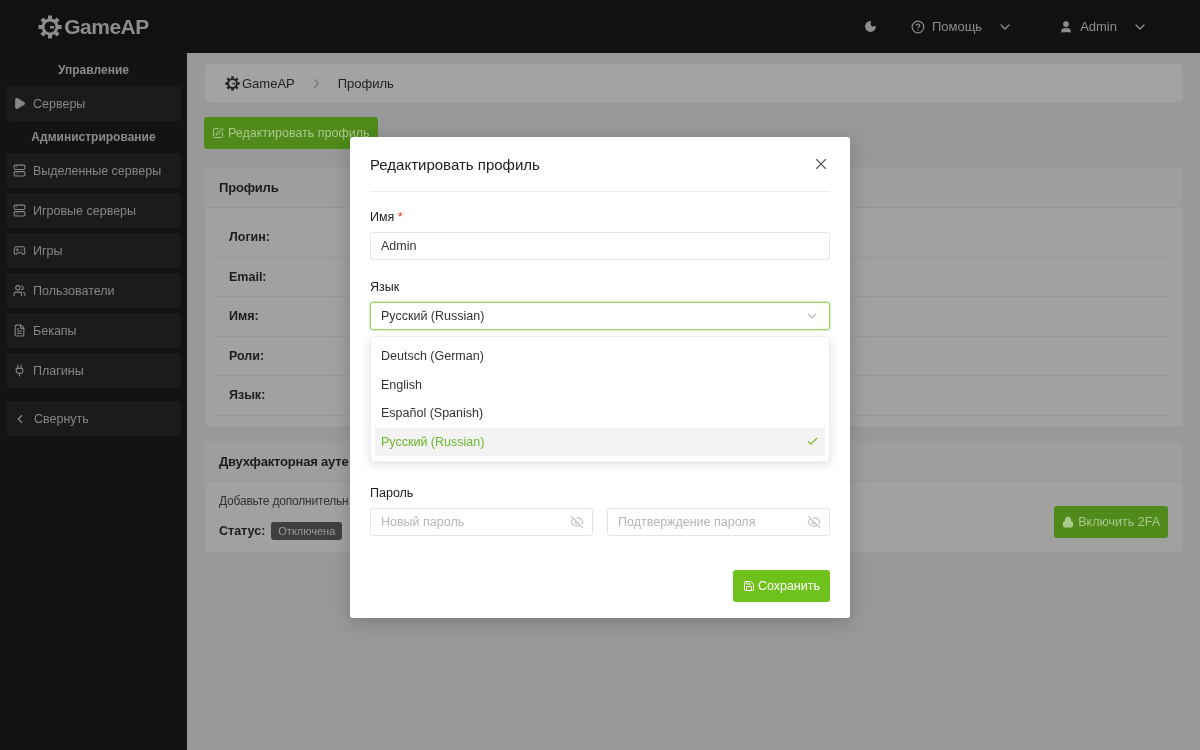 This screenshot has width=1200, height=750. I want to click on collapse-button: Свернуть, so click(93, 418).